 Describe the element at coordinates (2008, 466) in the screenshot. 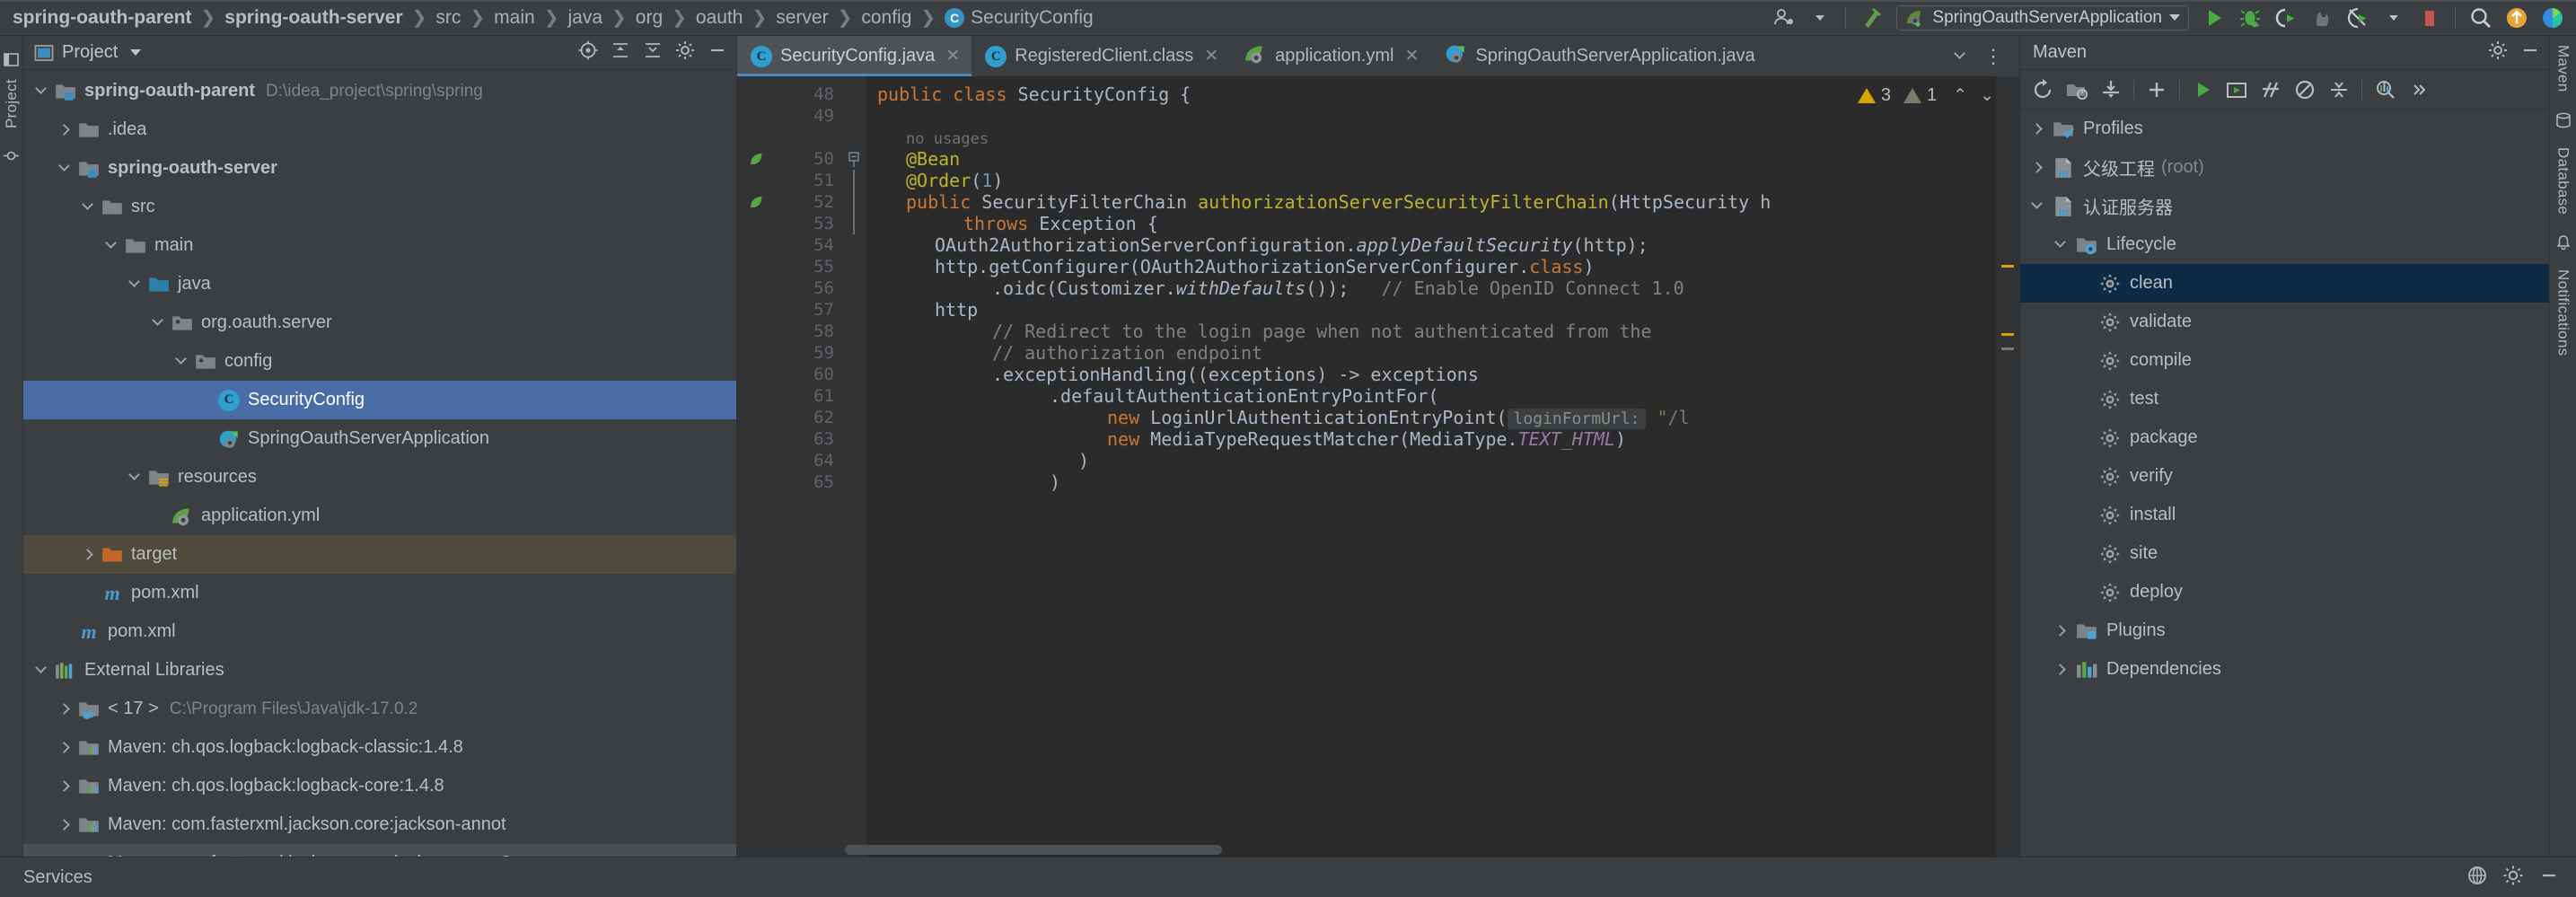

I see `error-stripe-gutter` at that location.